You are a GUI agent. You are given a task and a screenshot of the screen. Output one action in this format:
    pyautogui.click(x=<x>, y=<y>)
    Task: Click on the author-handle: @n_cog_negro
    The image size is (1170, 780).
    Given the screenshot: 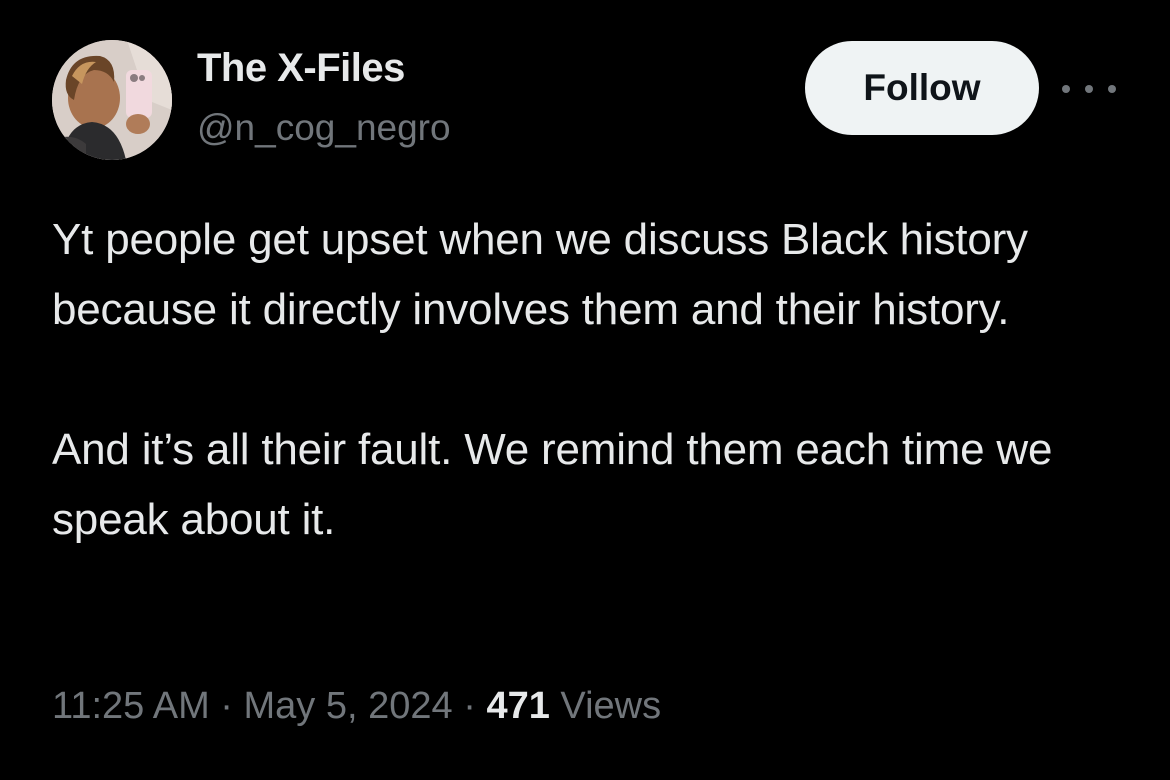 What is the action you would take?
    pyautogui.click(x=324, y=128)
    